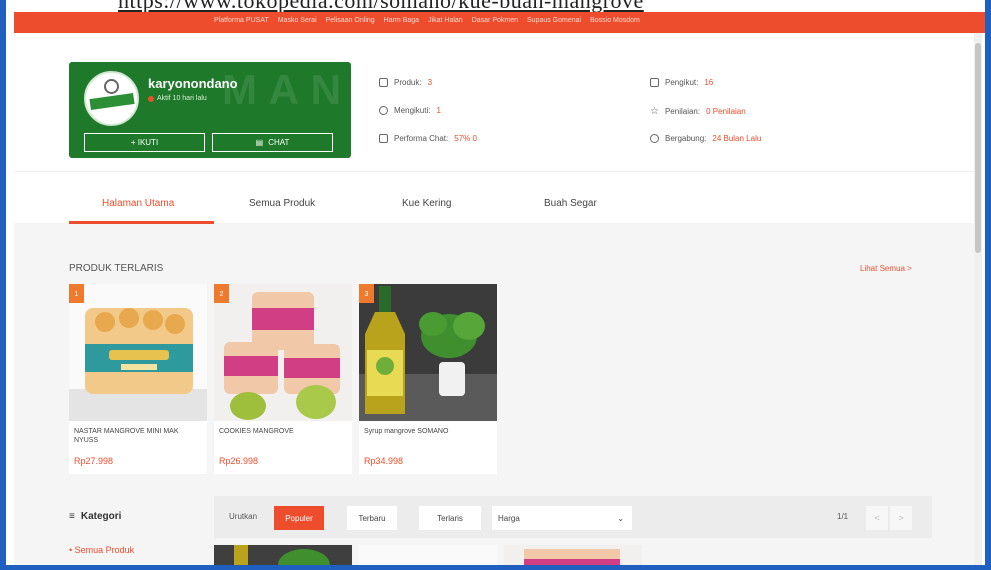 The image size is (991, 570). I want to click on top-nav-link: Bossio Mosdom, so click(615, 20).